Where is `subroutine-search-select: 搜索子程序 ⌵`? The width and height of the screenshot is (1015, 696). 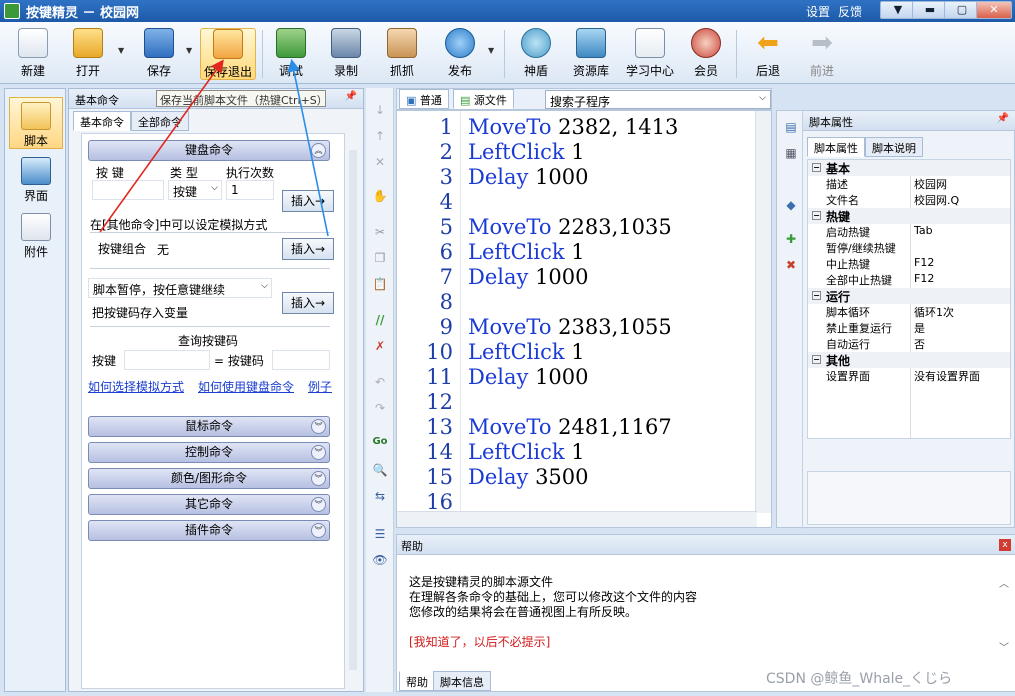 subroutine-search-select: 搜索子程序 ⌵ is located at coordinates (658, 99).